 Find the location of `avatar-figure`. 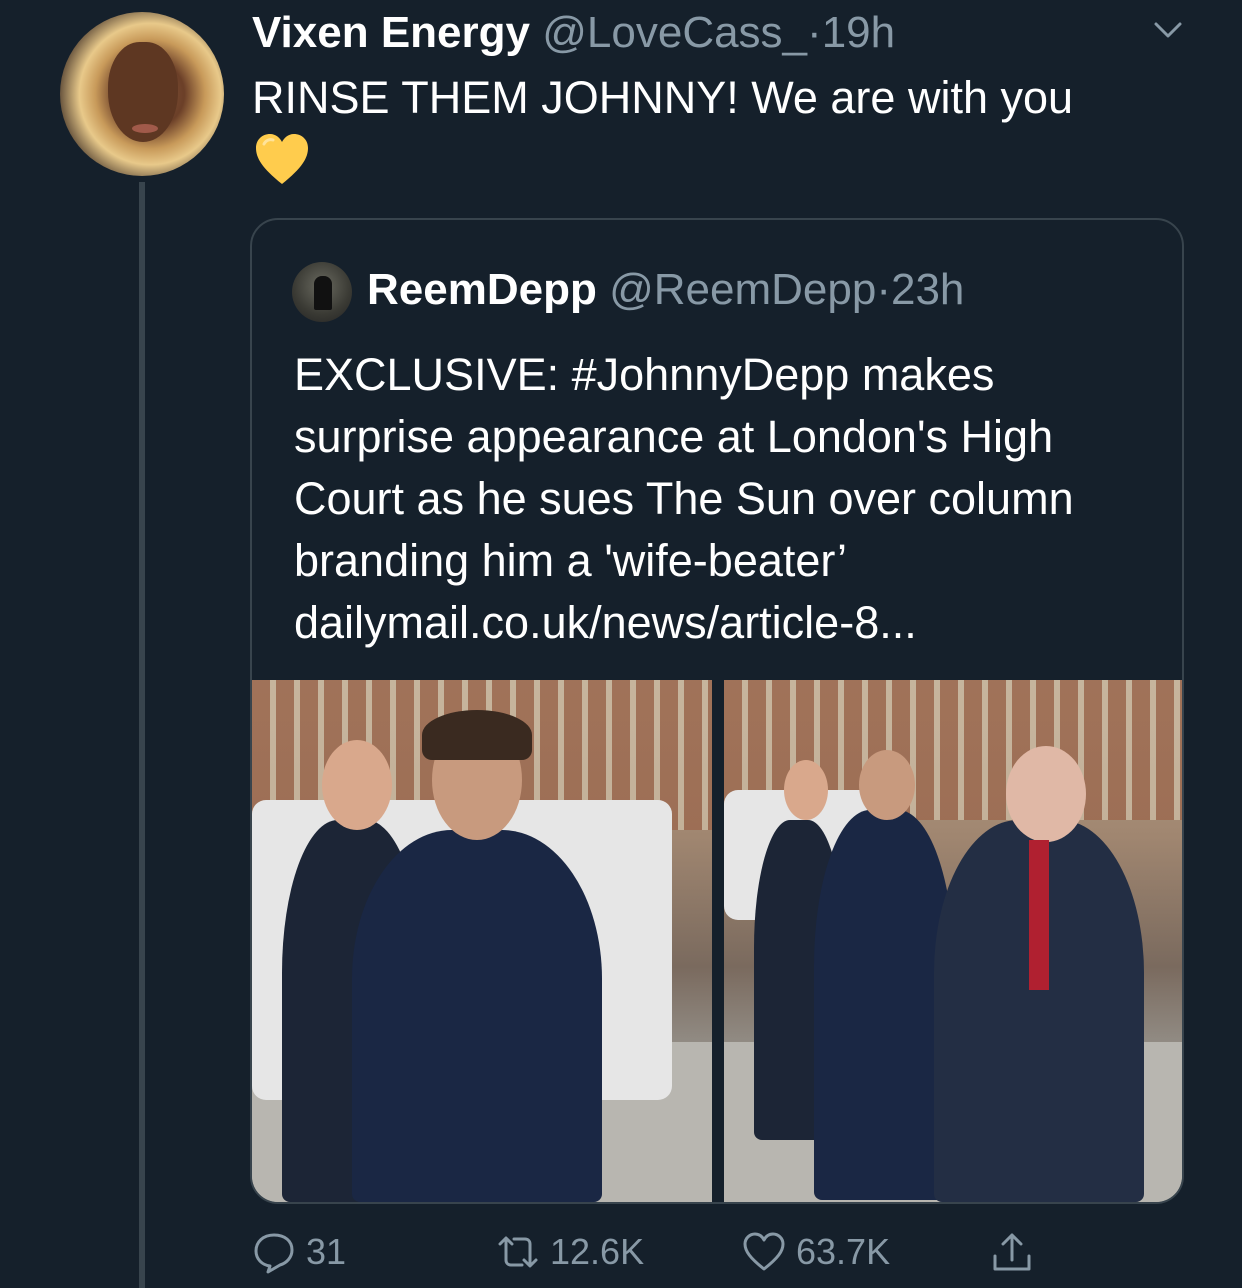

avatar-figure is located at coordinates (323, 293).